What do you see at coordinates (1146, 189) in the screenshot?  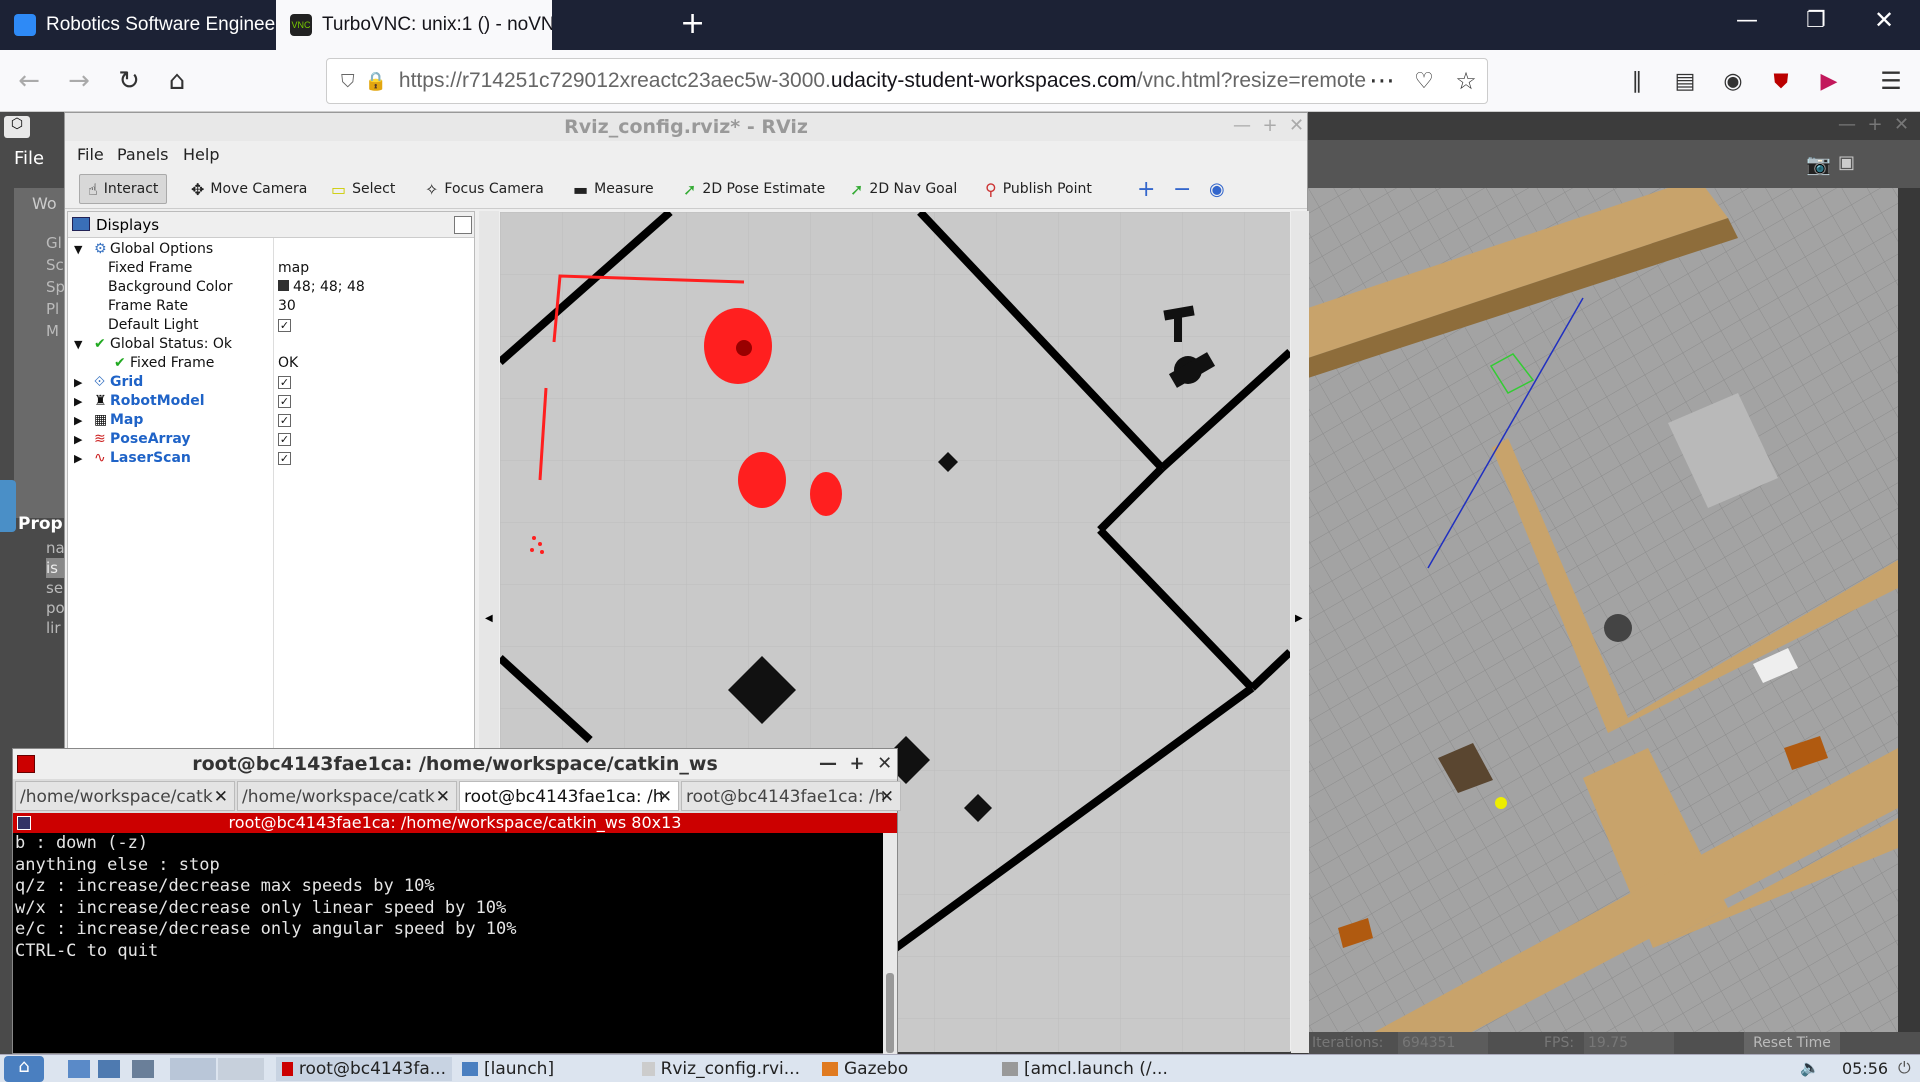 I see `add-tool-icon: +` at bounding box center [1146, 189].